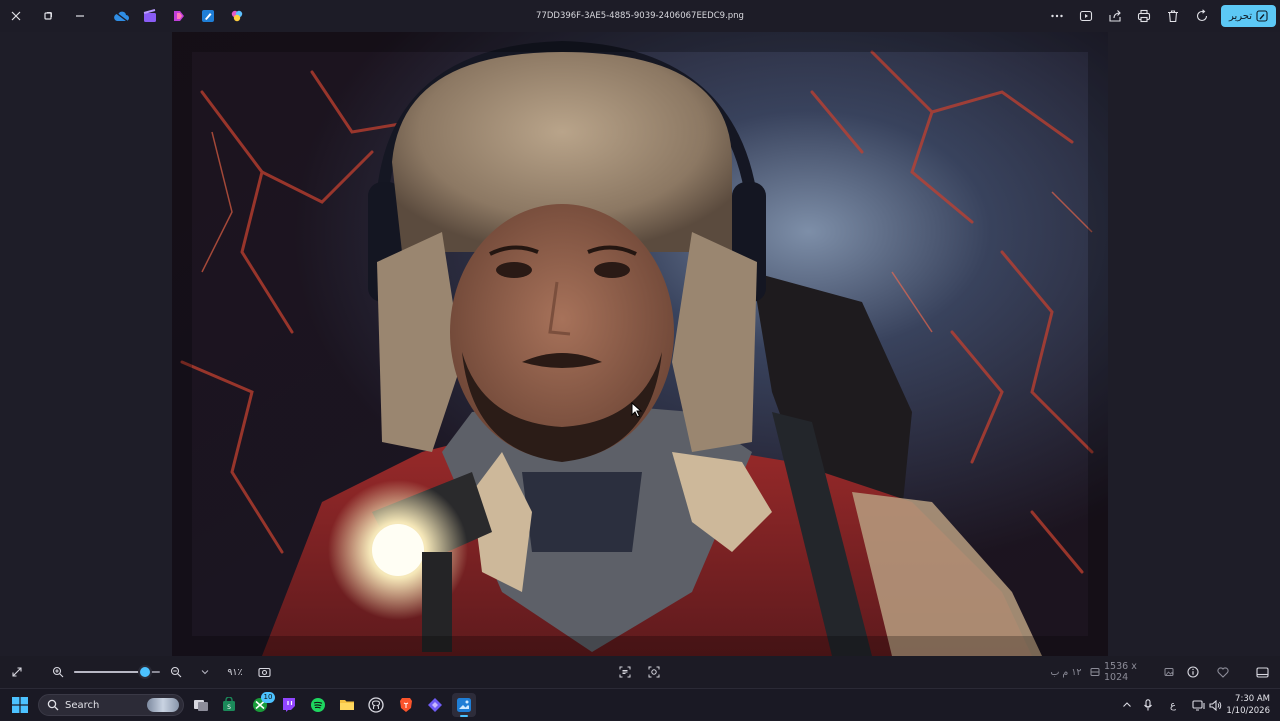 The image size is (1280, 721). Describe the element at coordinates (264, 672) in the screenshot. I see `actual-size-button` at that location.